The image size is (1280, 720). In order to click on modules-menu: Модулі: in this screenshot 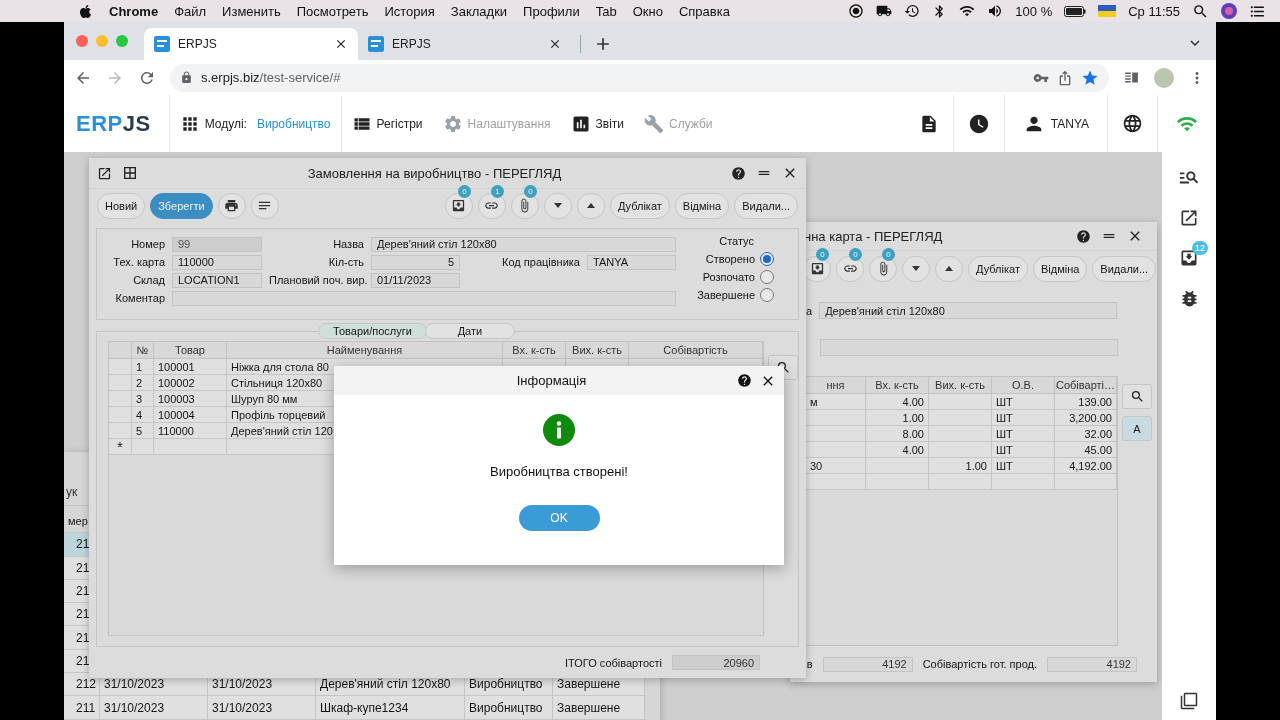, I will do `click(213, 123)`.